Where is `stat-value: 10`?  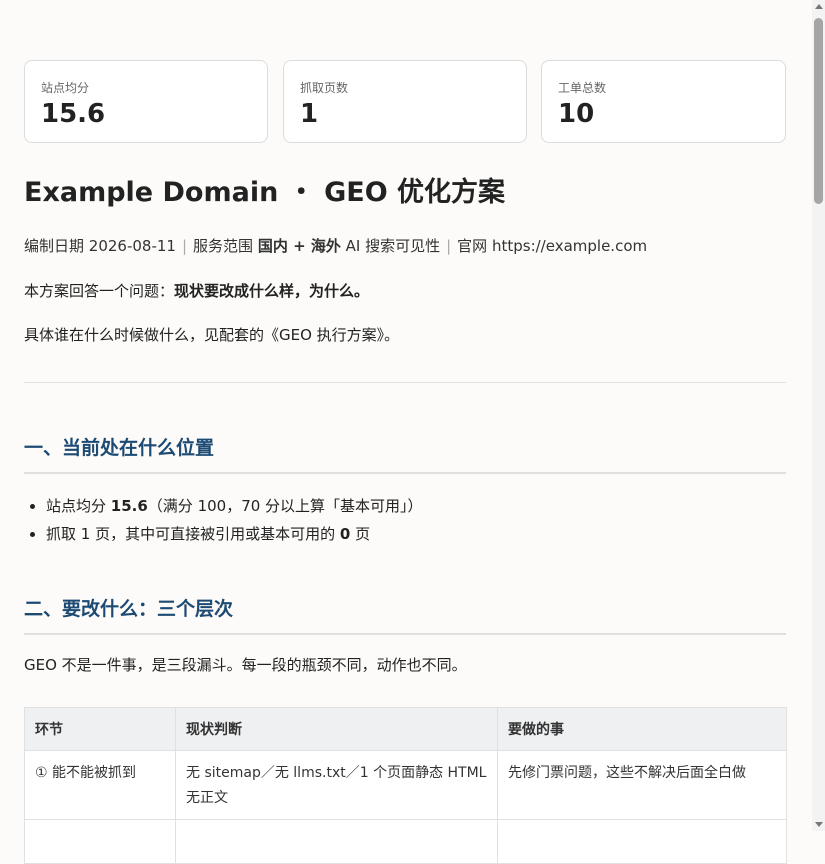 stat-value: 10 is located at coordinates (576, 114).